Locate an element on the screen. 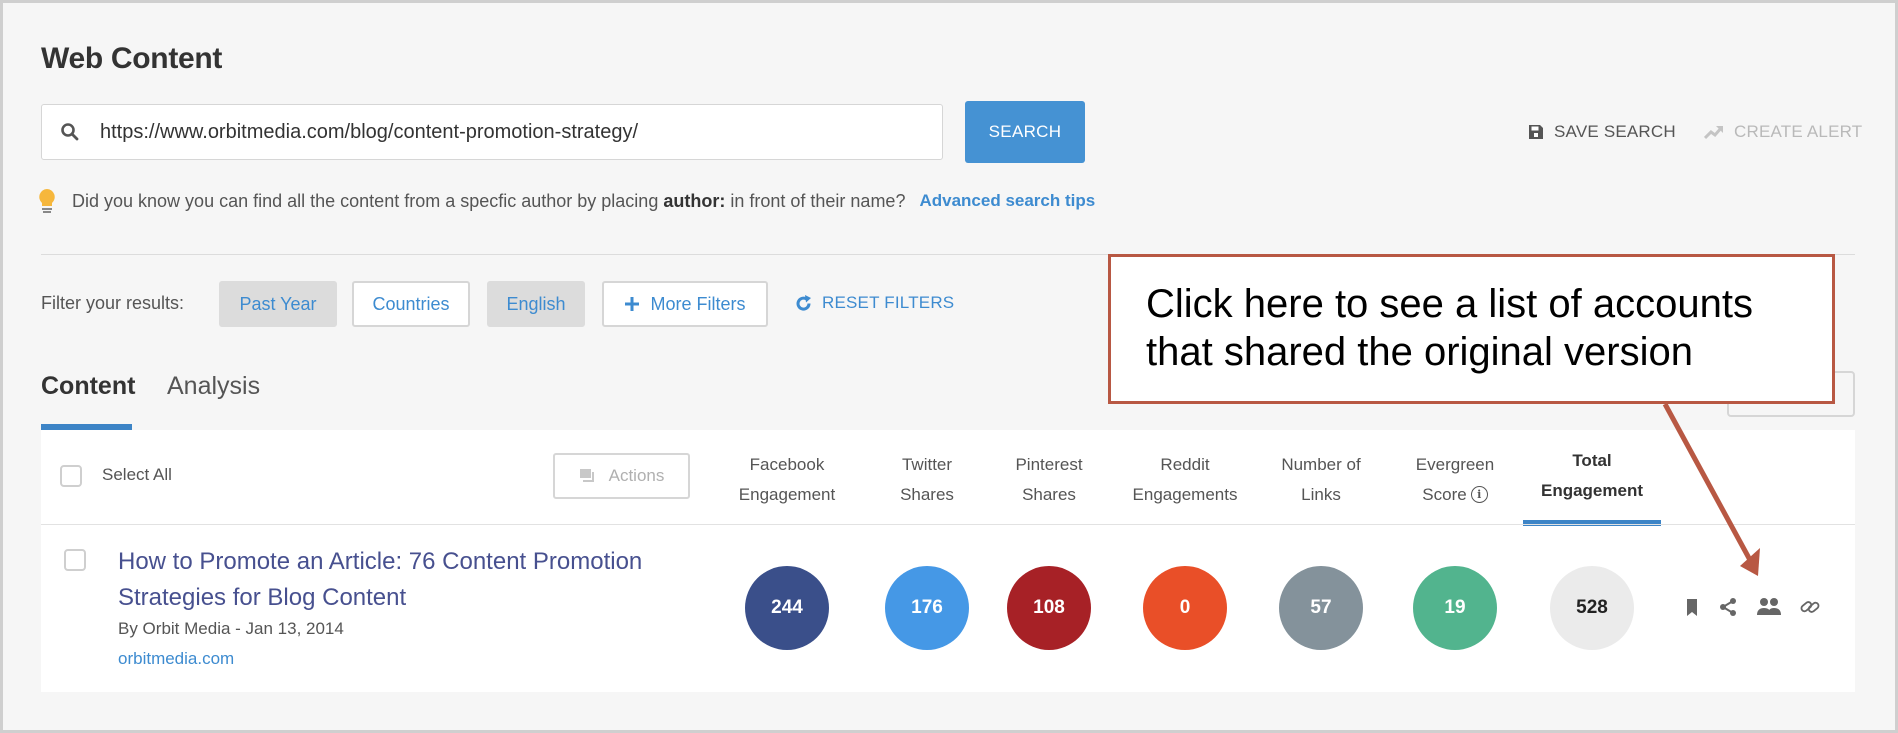  metric-twitter: 176 is located at coordinates (927, 608).